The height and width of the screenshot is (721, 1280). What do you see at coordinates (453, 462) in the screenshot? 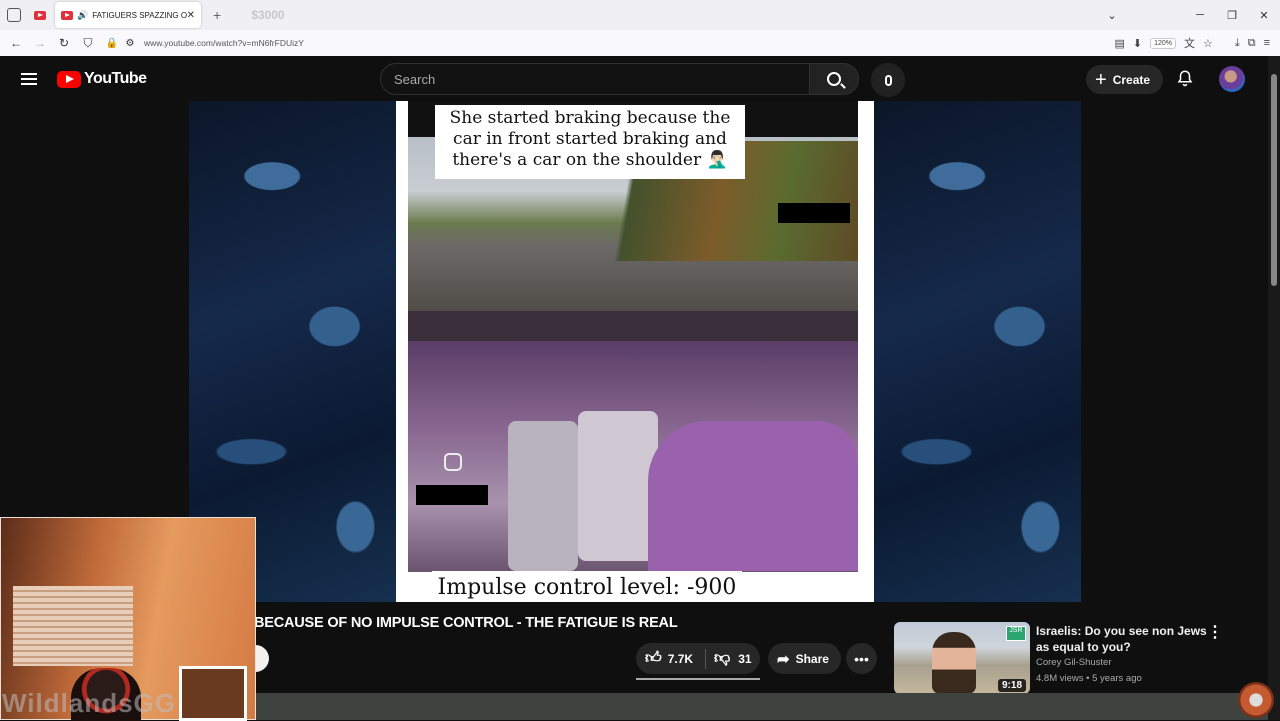
I see `instagram-icon` at bounding box center [453, 462].